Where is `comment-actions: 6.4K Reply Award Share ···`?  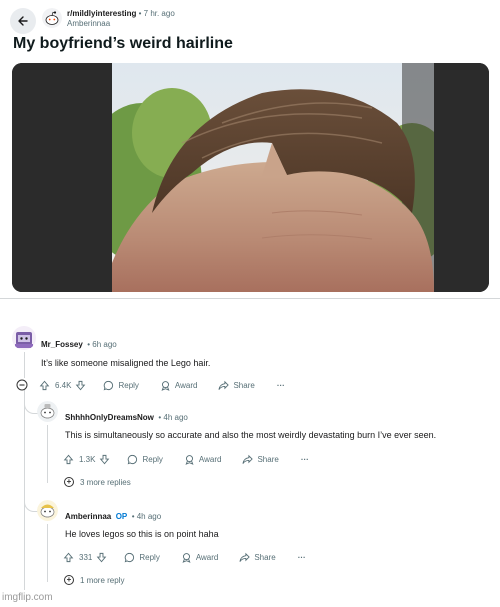
comment-actions: 6.4K Reply Award Share ··· is located at coordinates (162, 385).